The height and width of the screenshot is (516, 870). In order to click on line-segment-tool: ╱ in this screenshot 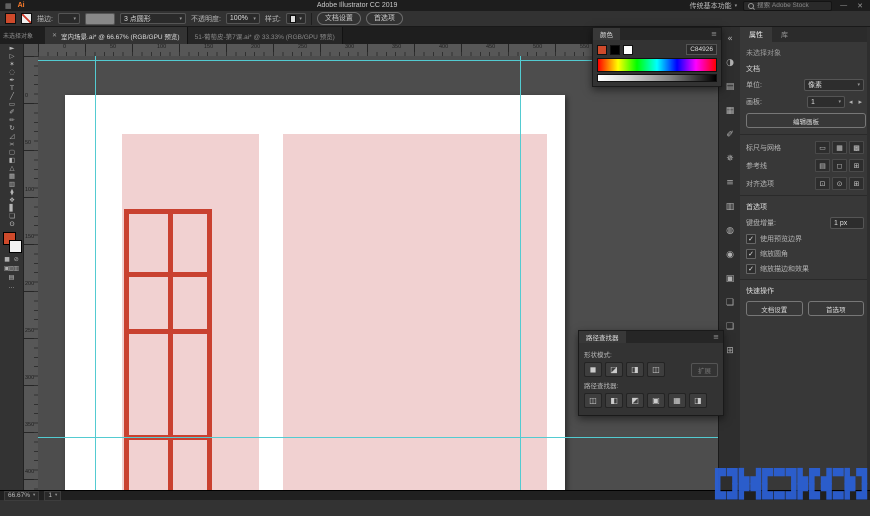, I will do `click(12, 96)`.